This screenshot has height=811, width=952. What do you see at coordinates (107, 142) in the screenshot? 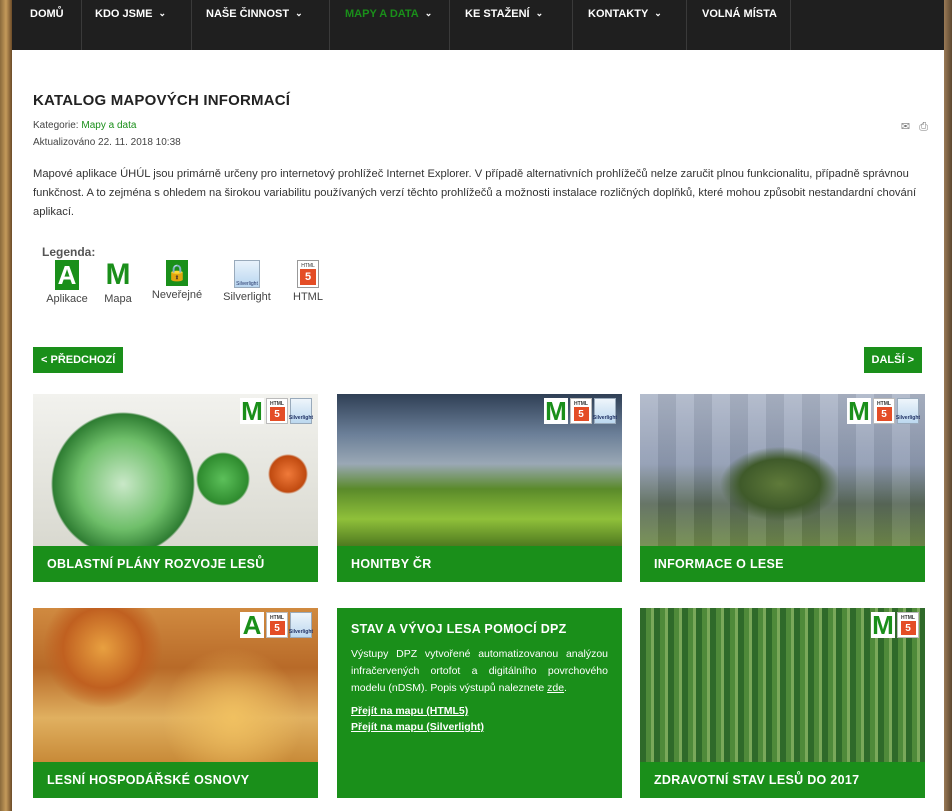
I see `updated-date: Aktualizováno 22. 11. 2018 10:38` at bounding box center [107, 142].